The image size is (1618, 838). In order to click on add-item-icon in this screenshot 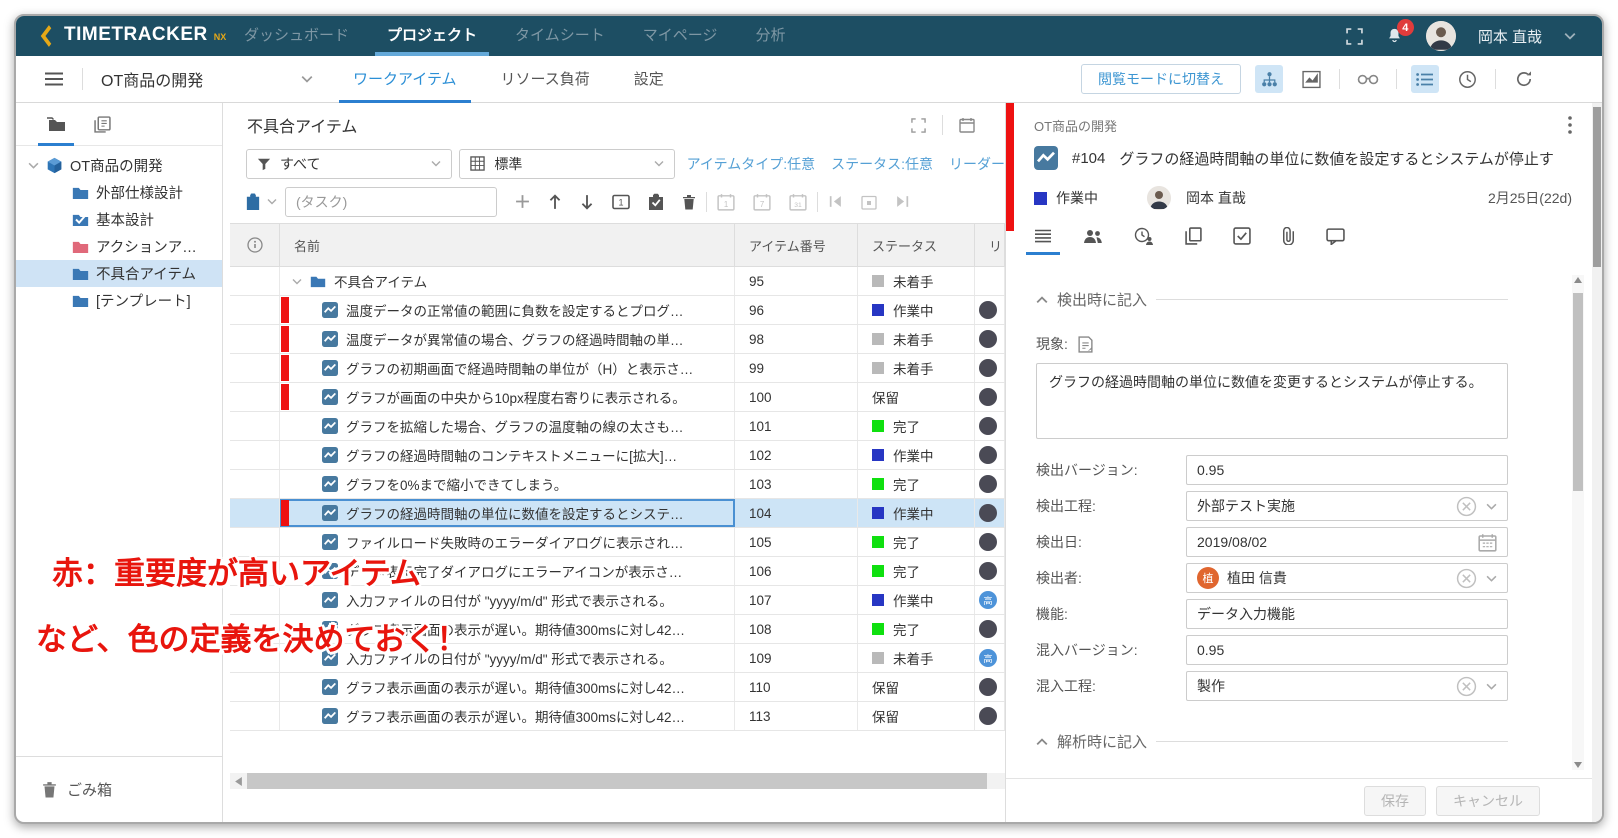, I will do `click(522, 201)`.